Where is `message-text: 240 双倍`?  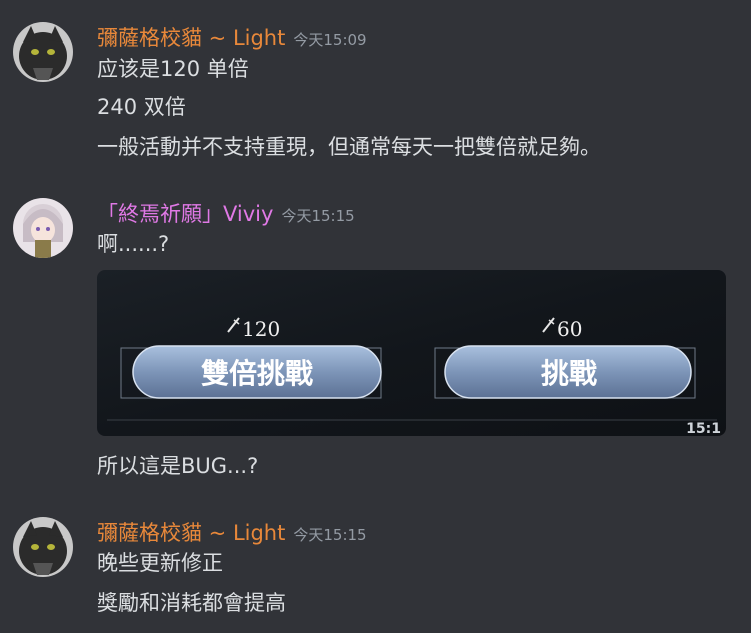
message-text: 240 双倍 is located at coordinates (141, 107).